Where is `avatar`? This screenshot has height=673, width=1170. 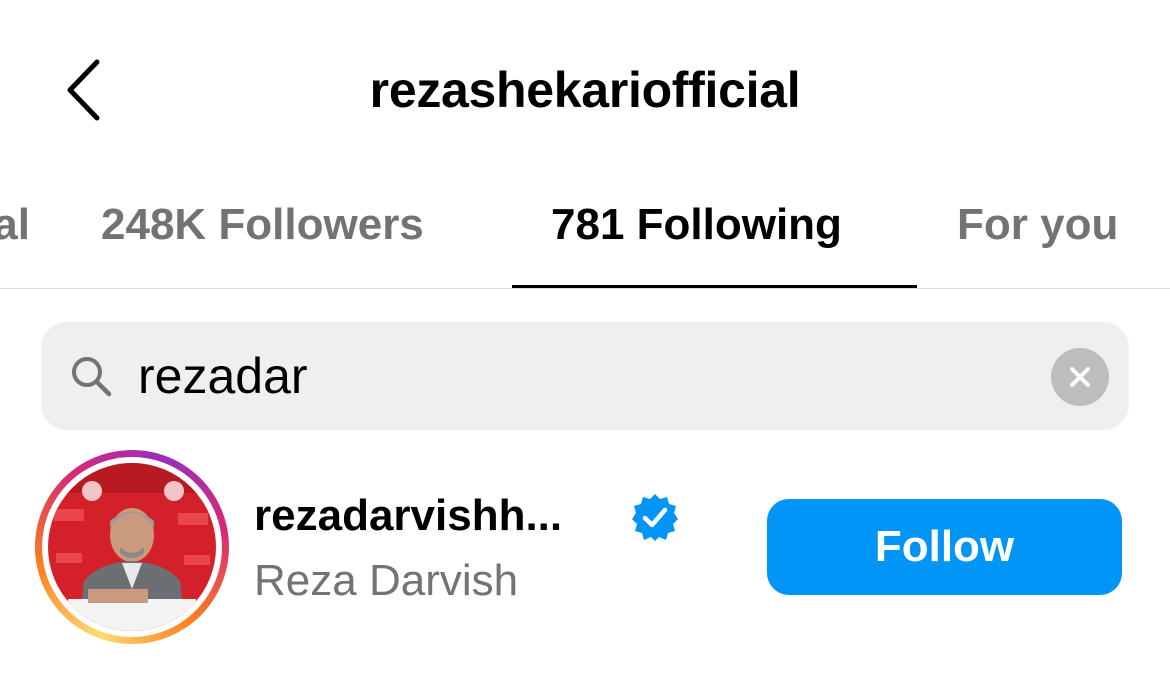 avatar is located at coordinates (132, 547).